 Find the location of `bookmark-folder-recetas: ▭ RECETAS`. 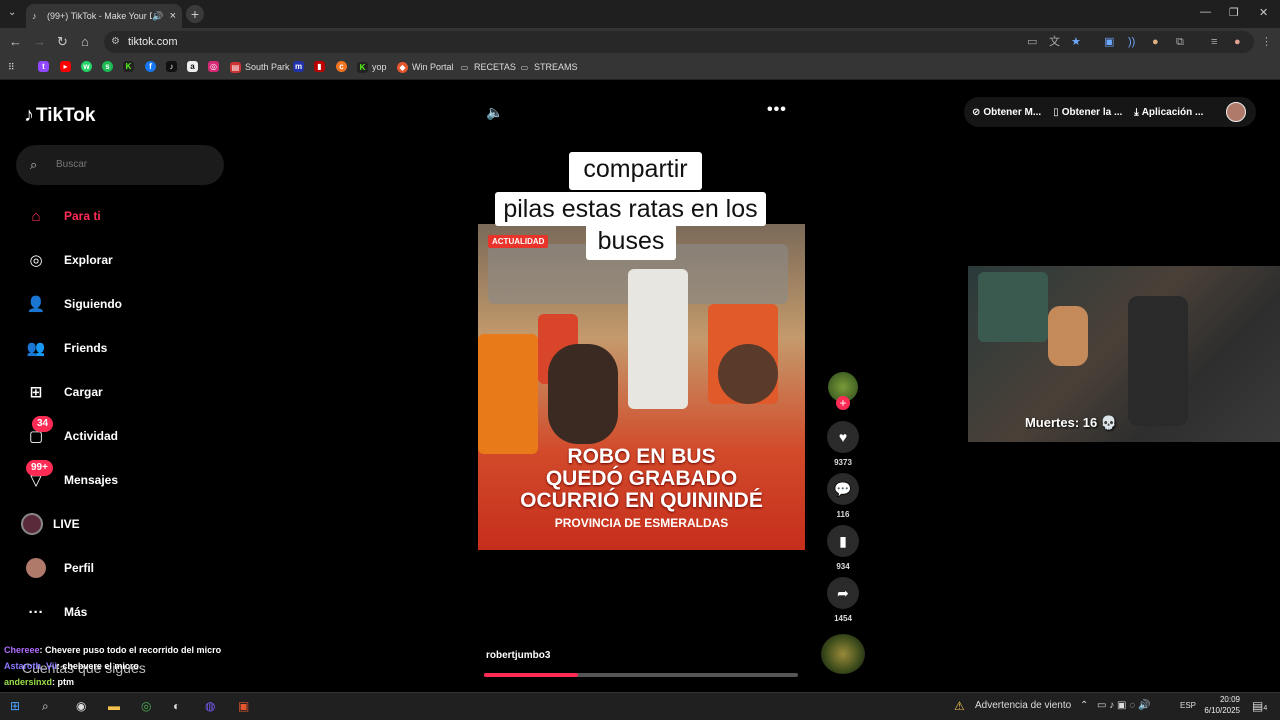

bookmark-folder-recetas: ▭ RECETAS is located at coordinates (487, 67).